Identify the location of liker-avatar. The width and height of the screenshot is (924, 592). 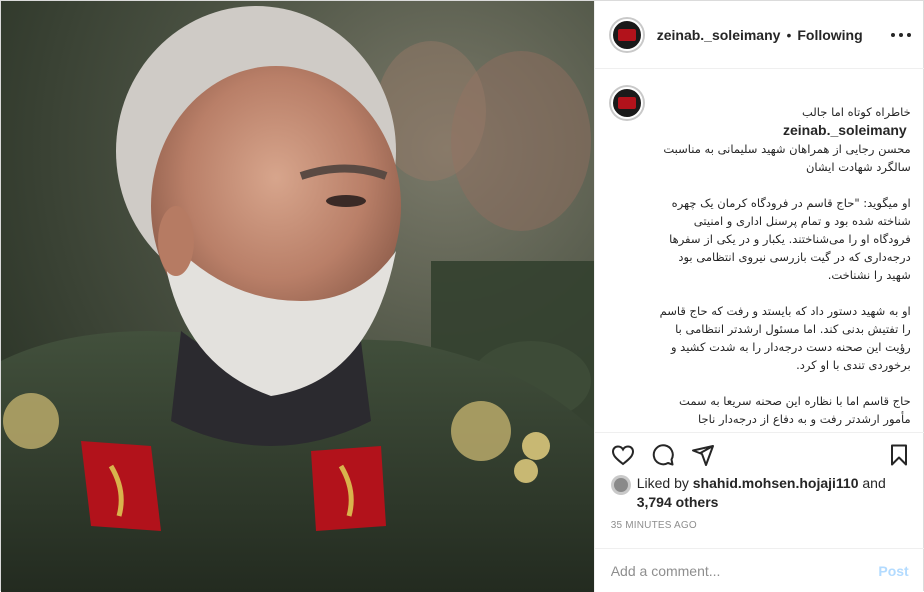
(620, 485).